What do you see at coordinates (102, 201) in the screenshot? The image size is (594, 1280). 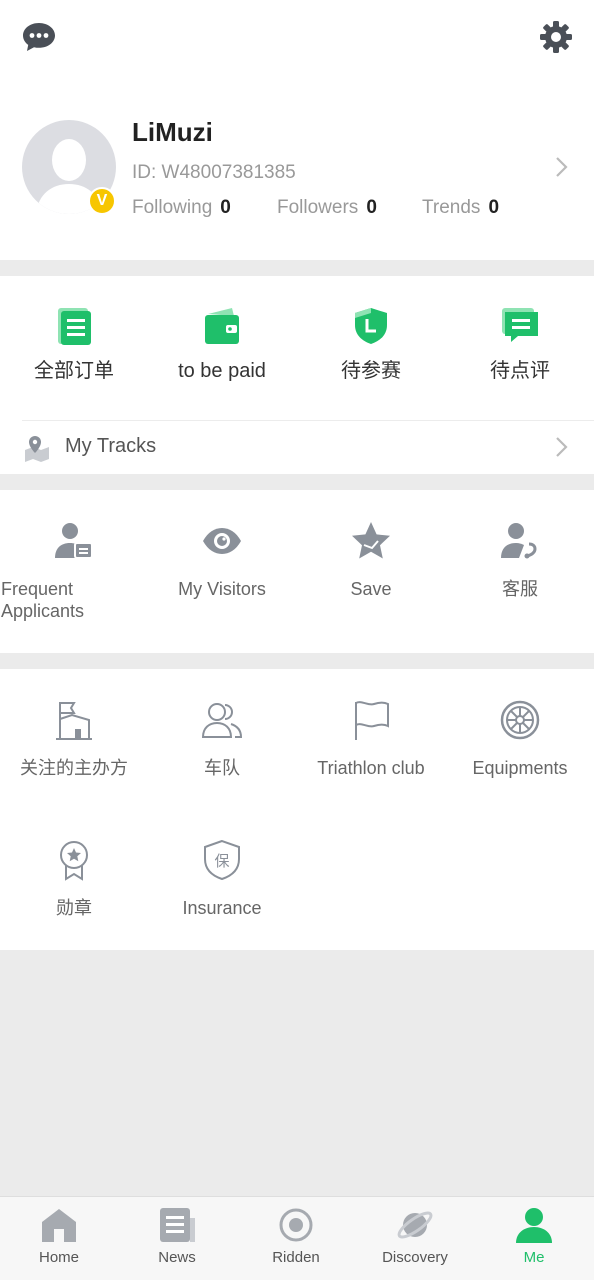 I see `verified-badge: V` at bounding box center [102, 201].